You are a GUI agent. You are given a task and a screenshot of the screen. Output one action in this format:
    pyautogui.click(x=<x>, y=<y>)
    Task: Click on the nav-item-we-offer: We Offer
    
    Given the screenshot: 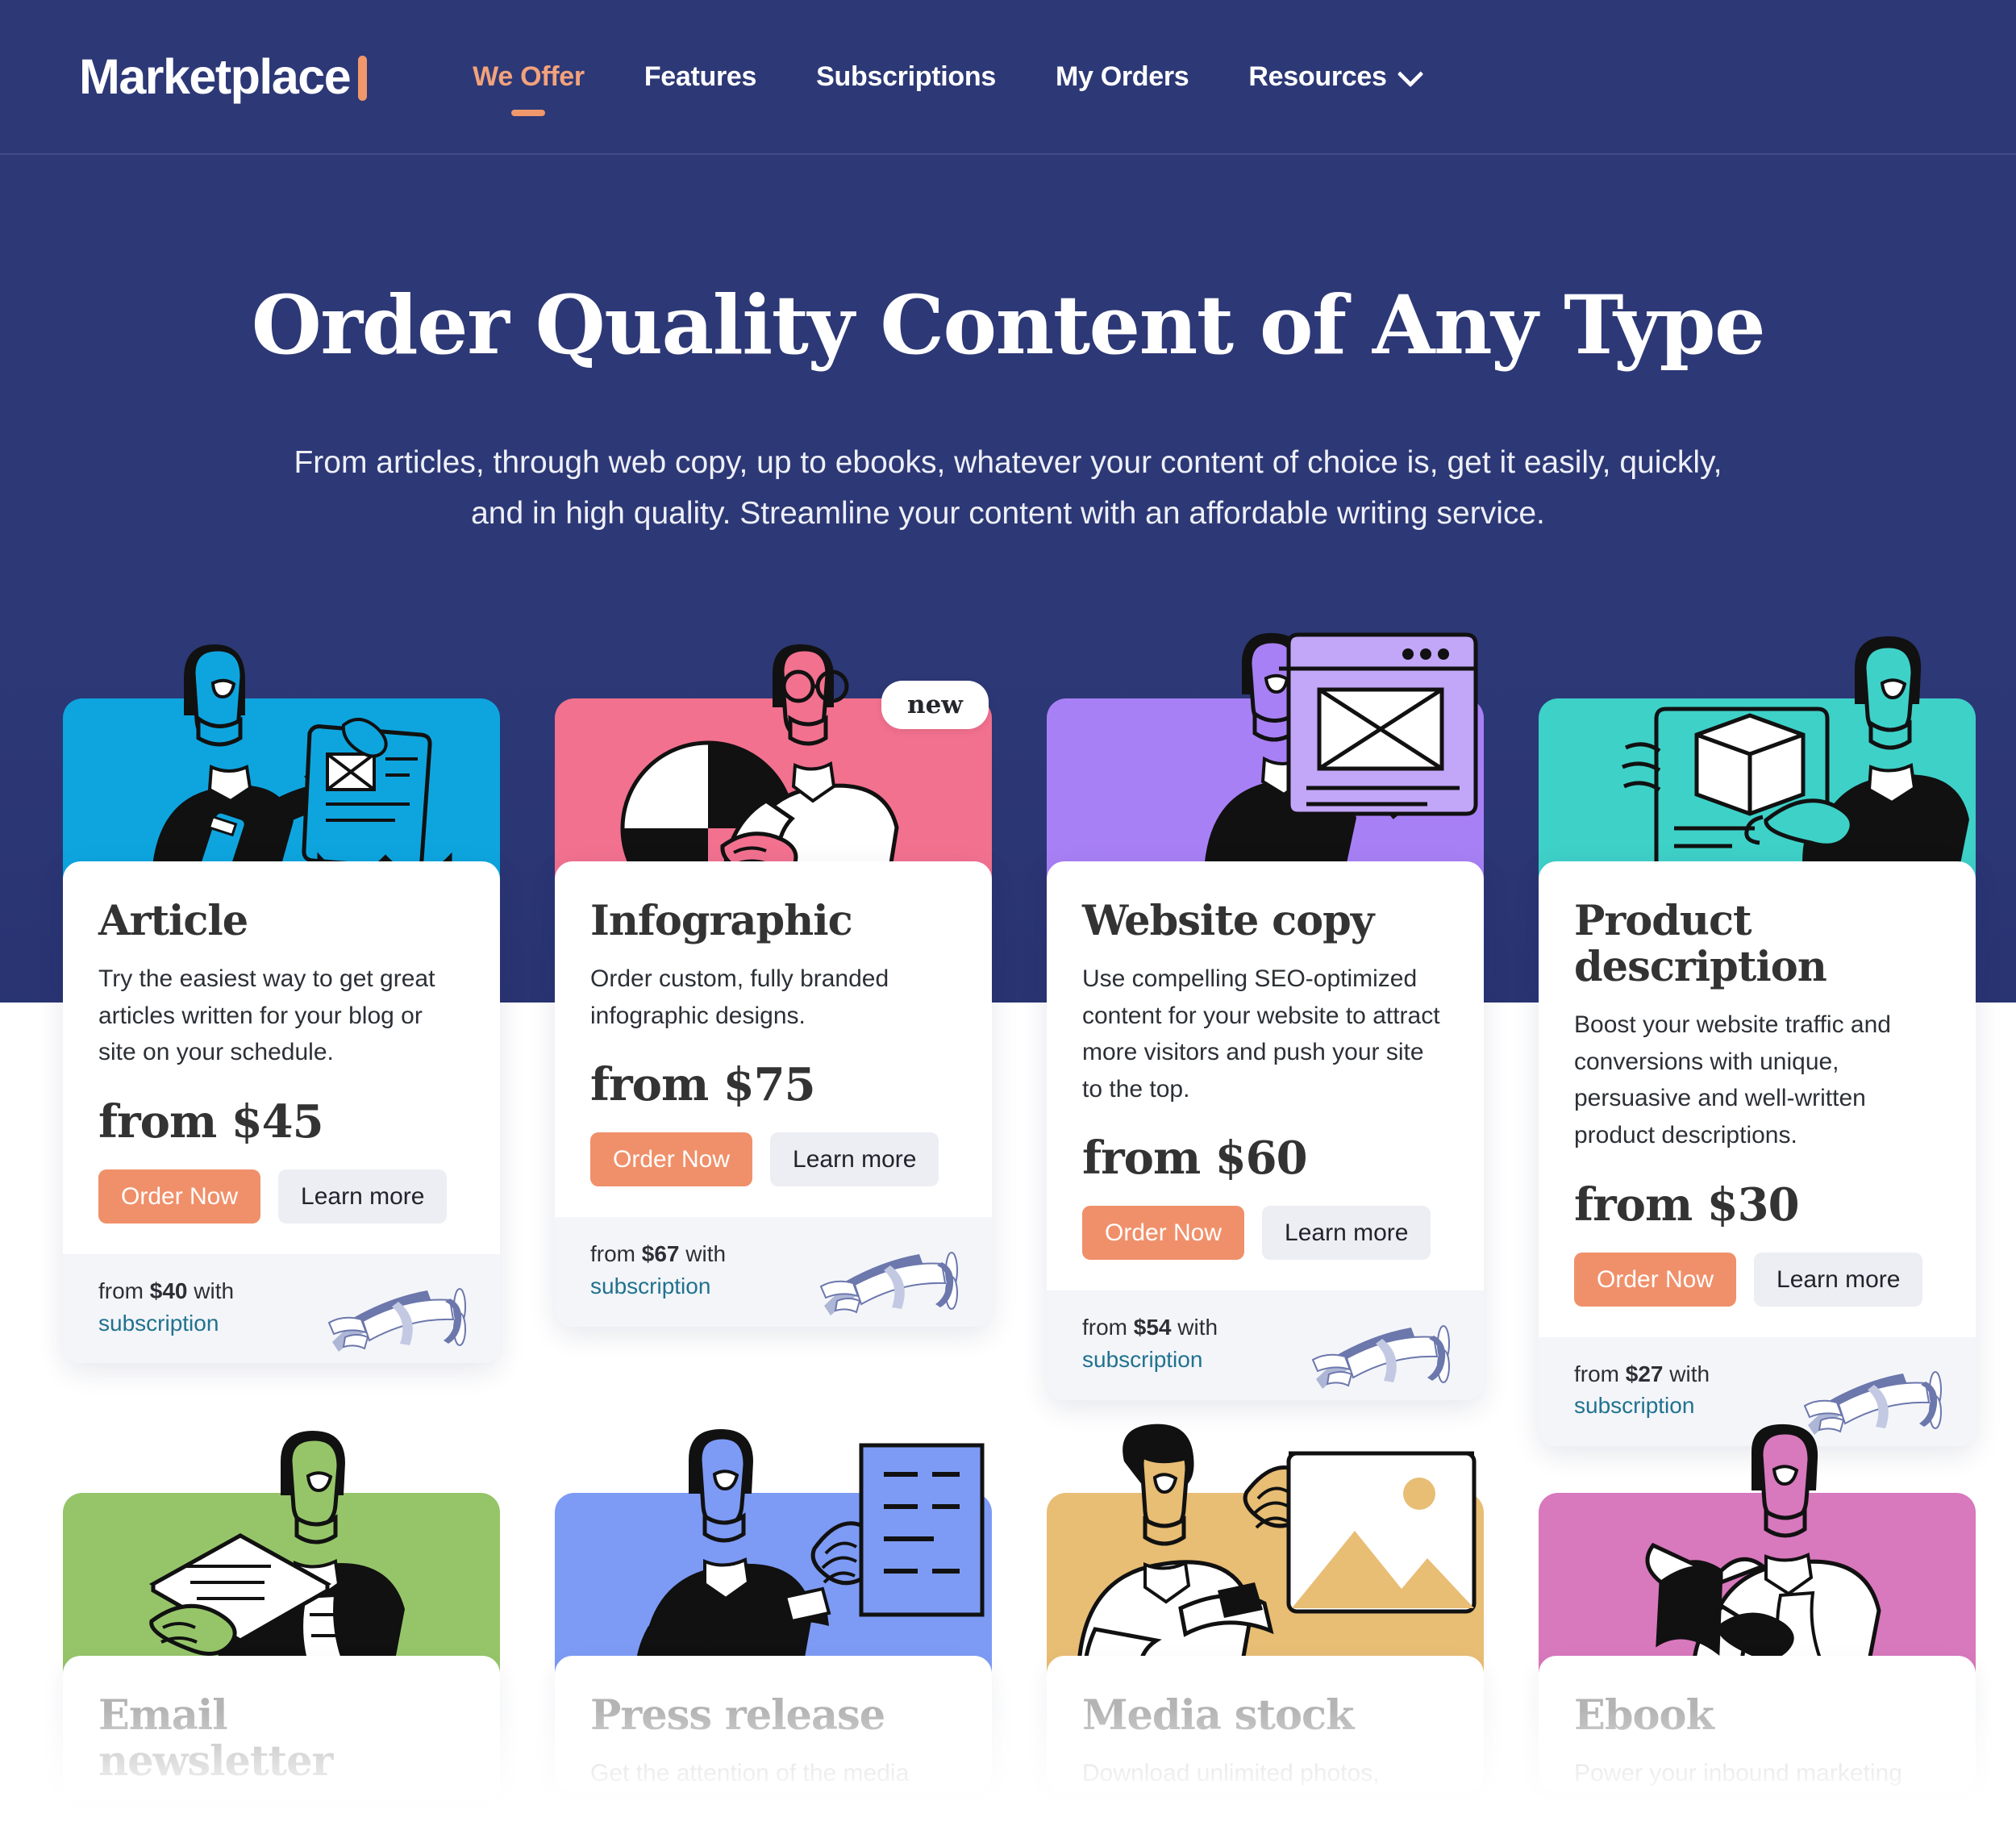 What is the action you would take?
    pyautogui.click(x=528, y=88)
    